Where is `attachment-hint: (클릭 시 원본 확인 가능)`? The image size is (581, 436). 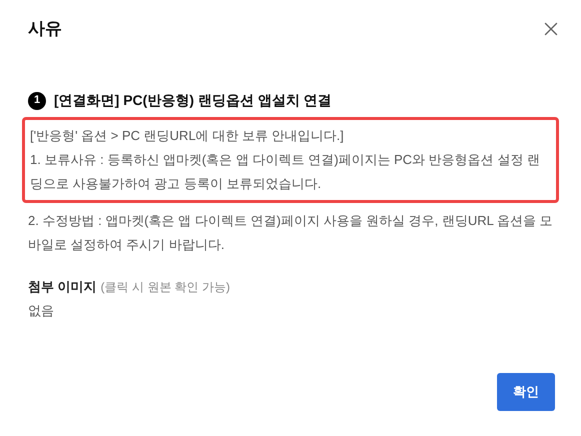 attachment-hint: (클릭 시 원본 확인 가능) is located at coordinates (165, 287).